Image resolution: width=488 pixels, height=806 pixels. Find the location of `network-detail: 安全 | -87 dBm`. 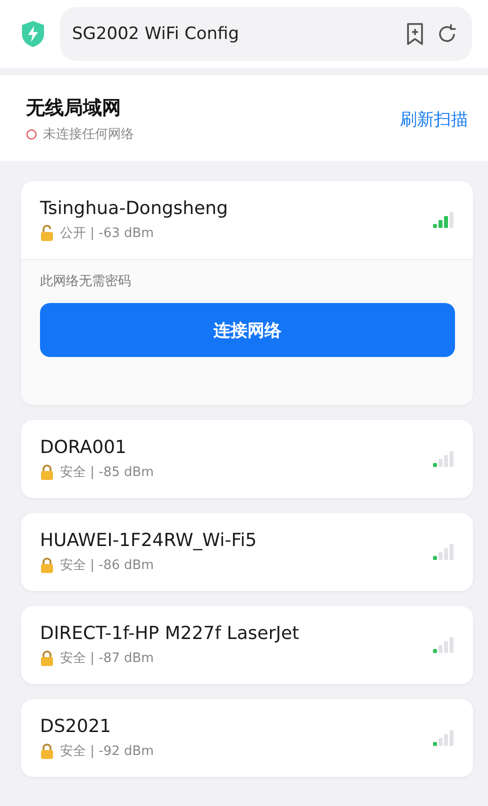

network-detail: 安全 | -87 dBm is located at coordinates (107, 658).